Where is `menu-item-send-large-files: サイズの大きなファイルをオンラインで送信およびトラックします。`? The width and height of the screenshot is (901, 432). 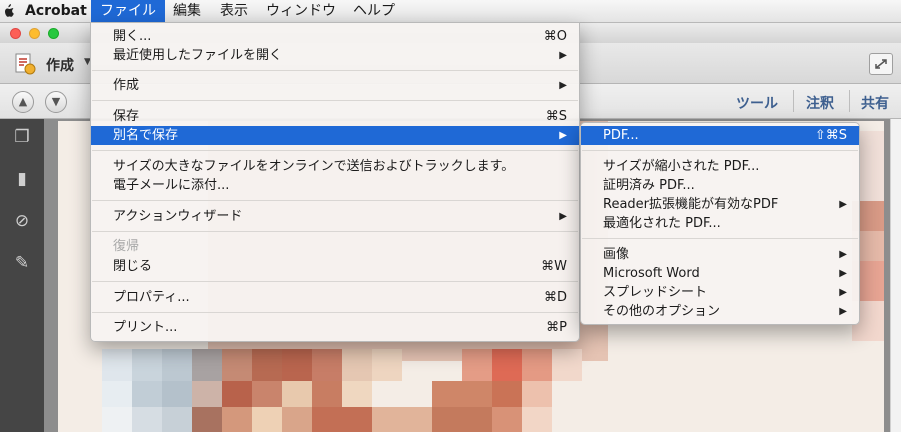
menu-item-send-large-files: サイズの大きなファイルをオンラインで送信およびトラックします。 is located at coordinates (335, 166).